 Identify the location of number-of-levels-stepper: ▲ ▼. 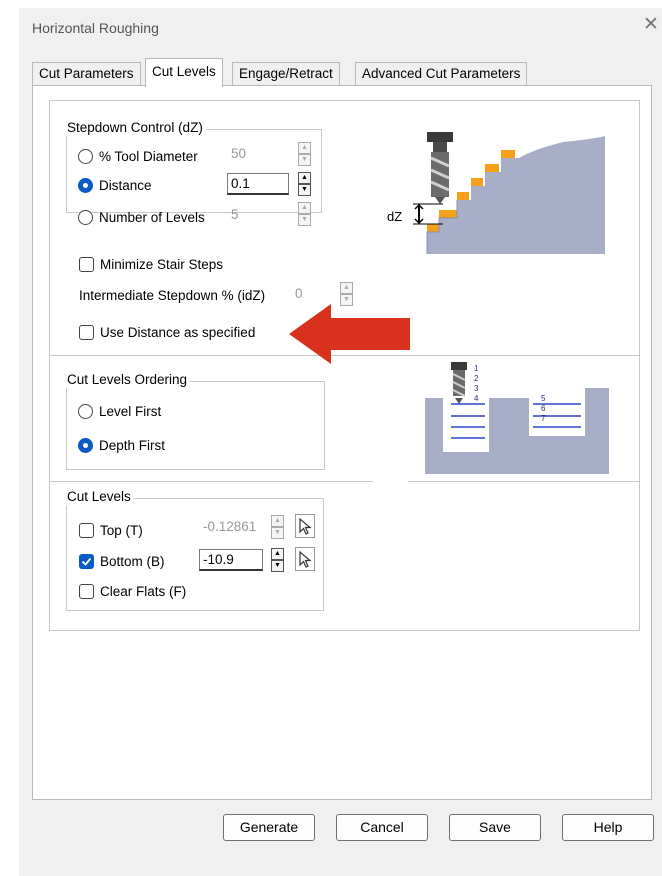
(304, 214).